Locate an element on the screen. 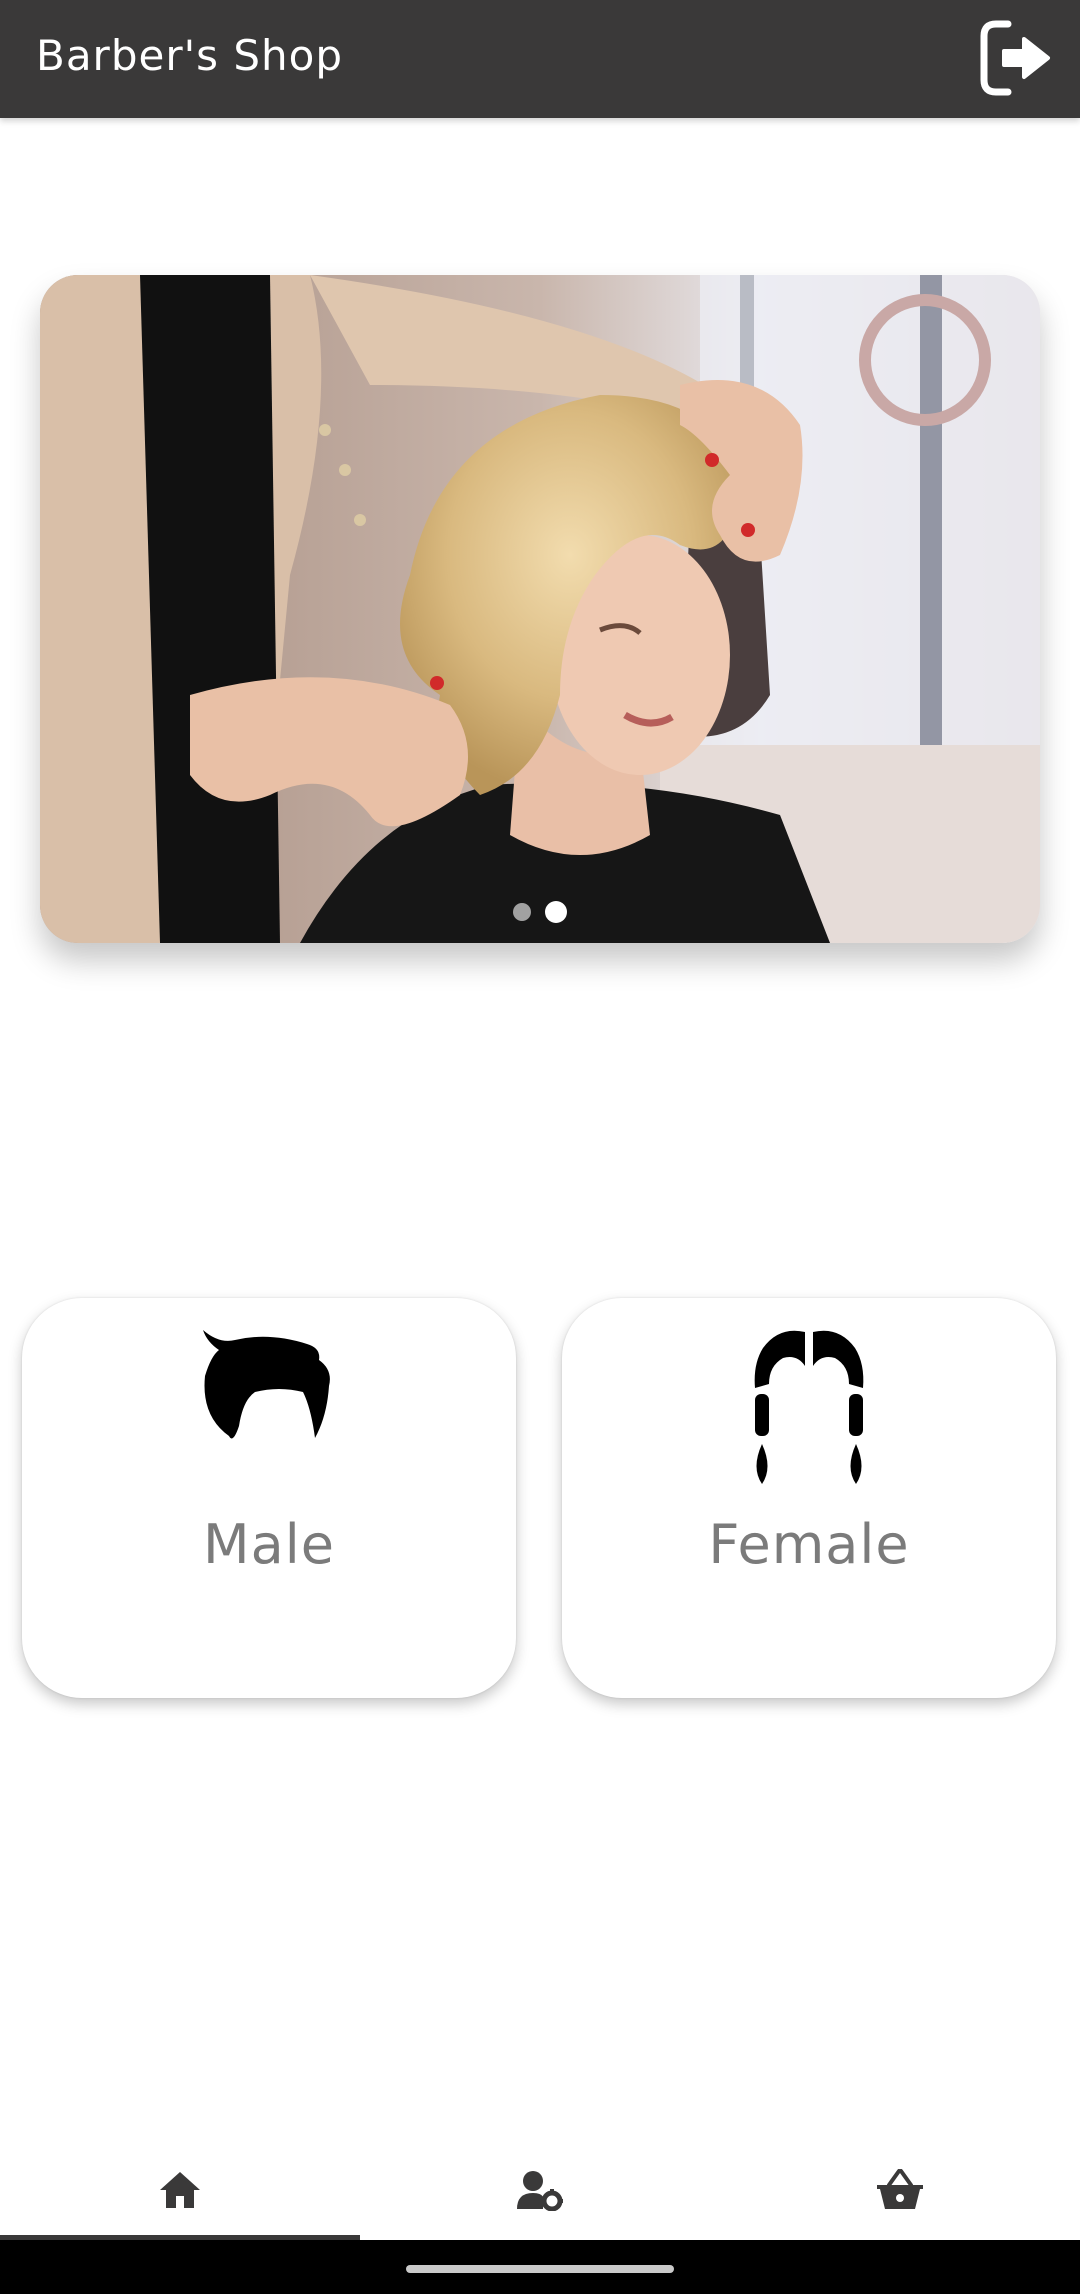 The width and height of the screenshot is (1080, 2294). nav-home is located at coordinates (180, 2190).